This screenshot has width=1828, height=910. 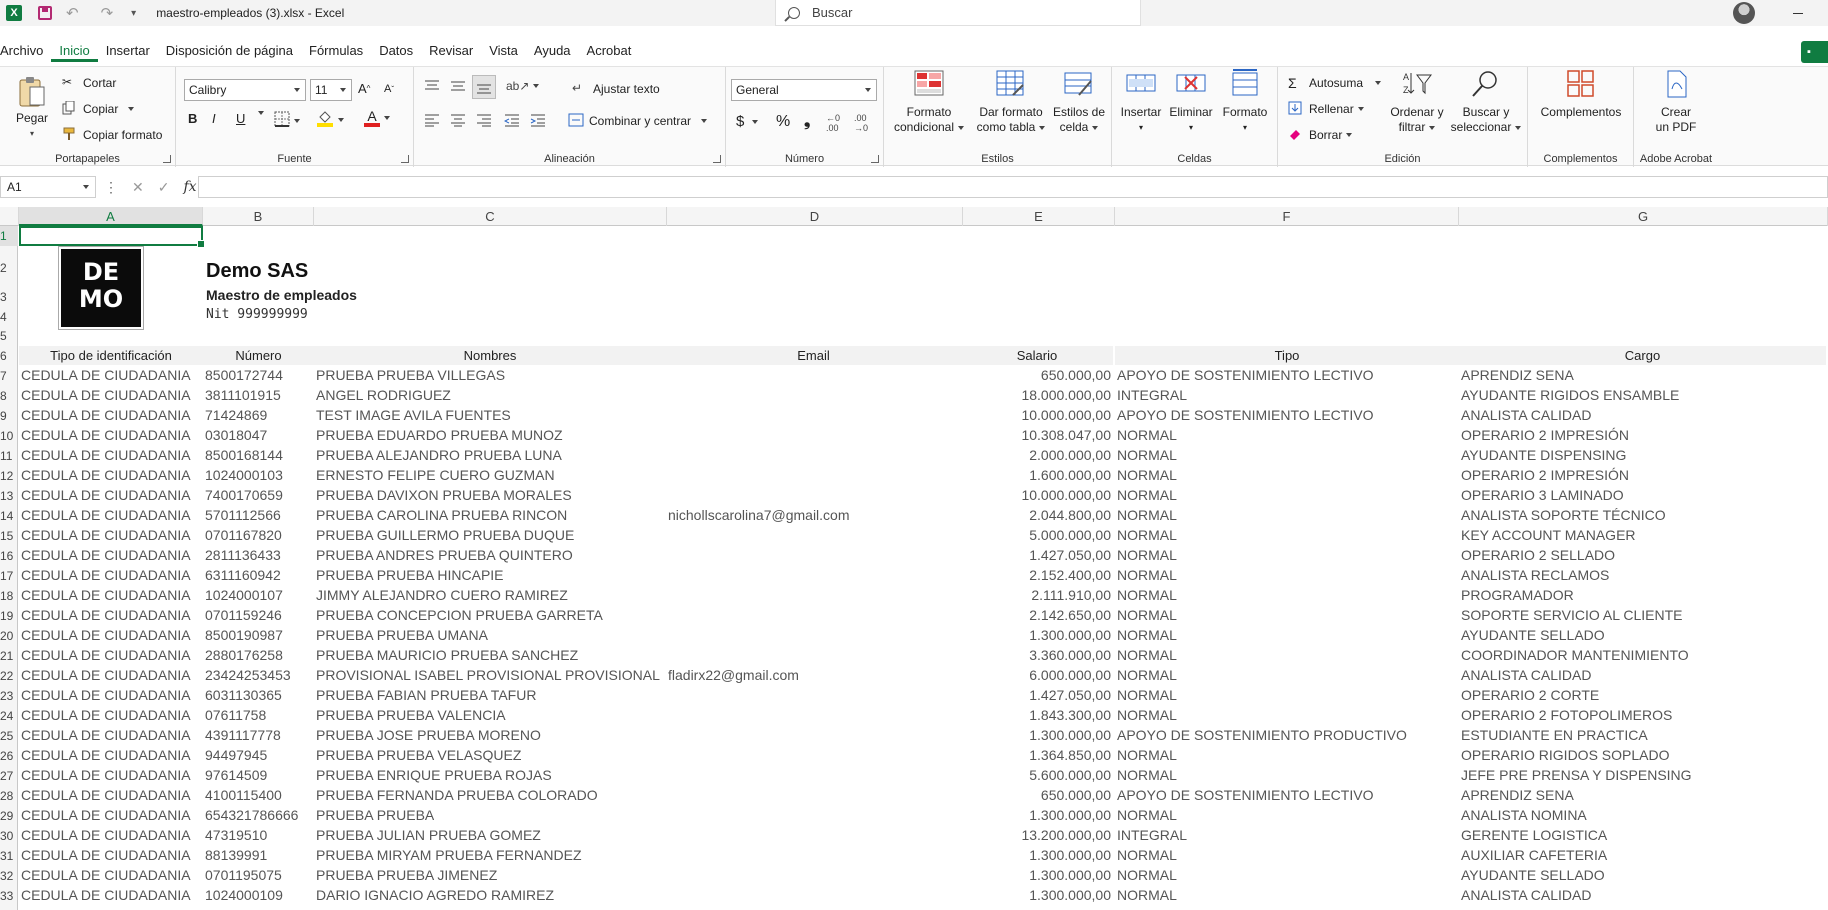 What do you see at coordinates (1037, 675) in the screenshot?
I see `cell-salary: 6.000.000,00` at bounding box center [1037, 675].